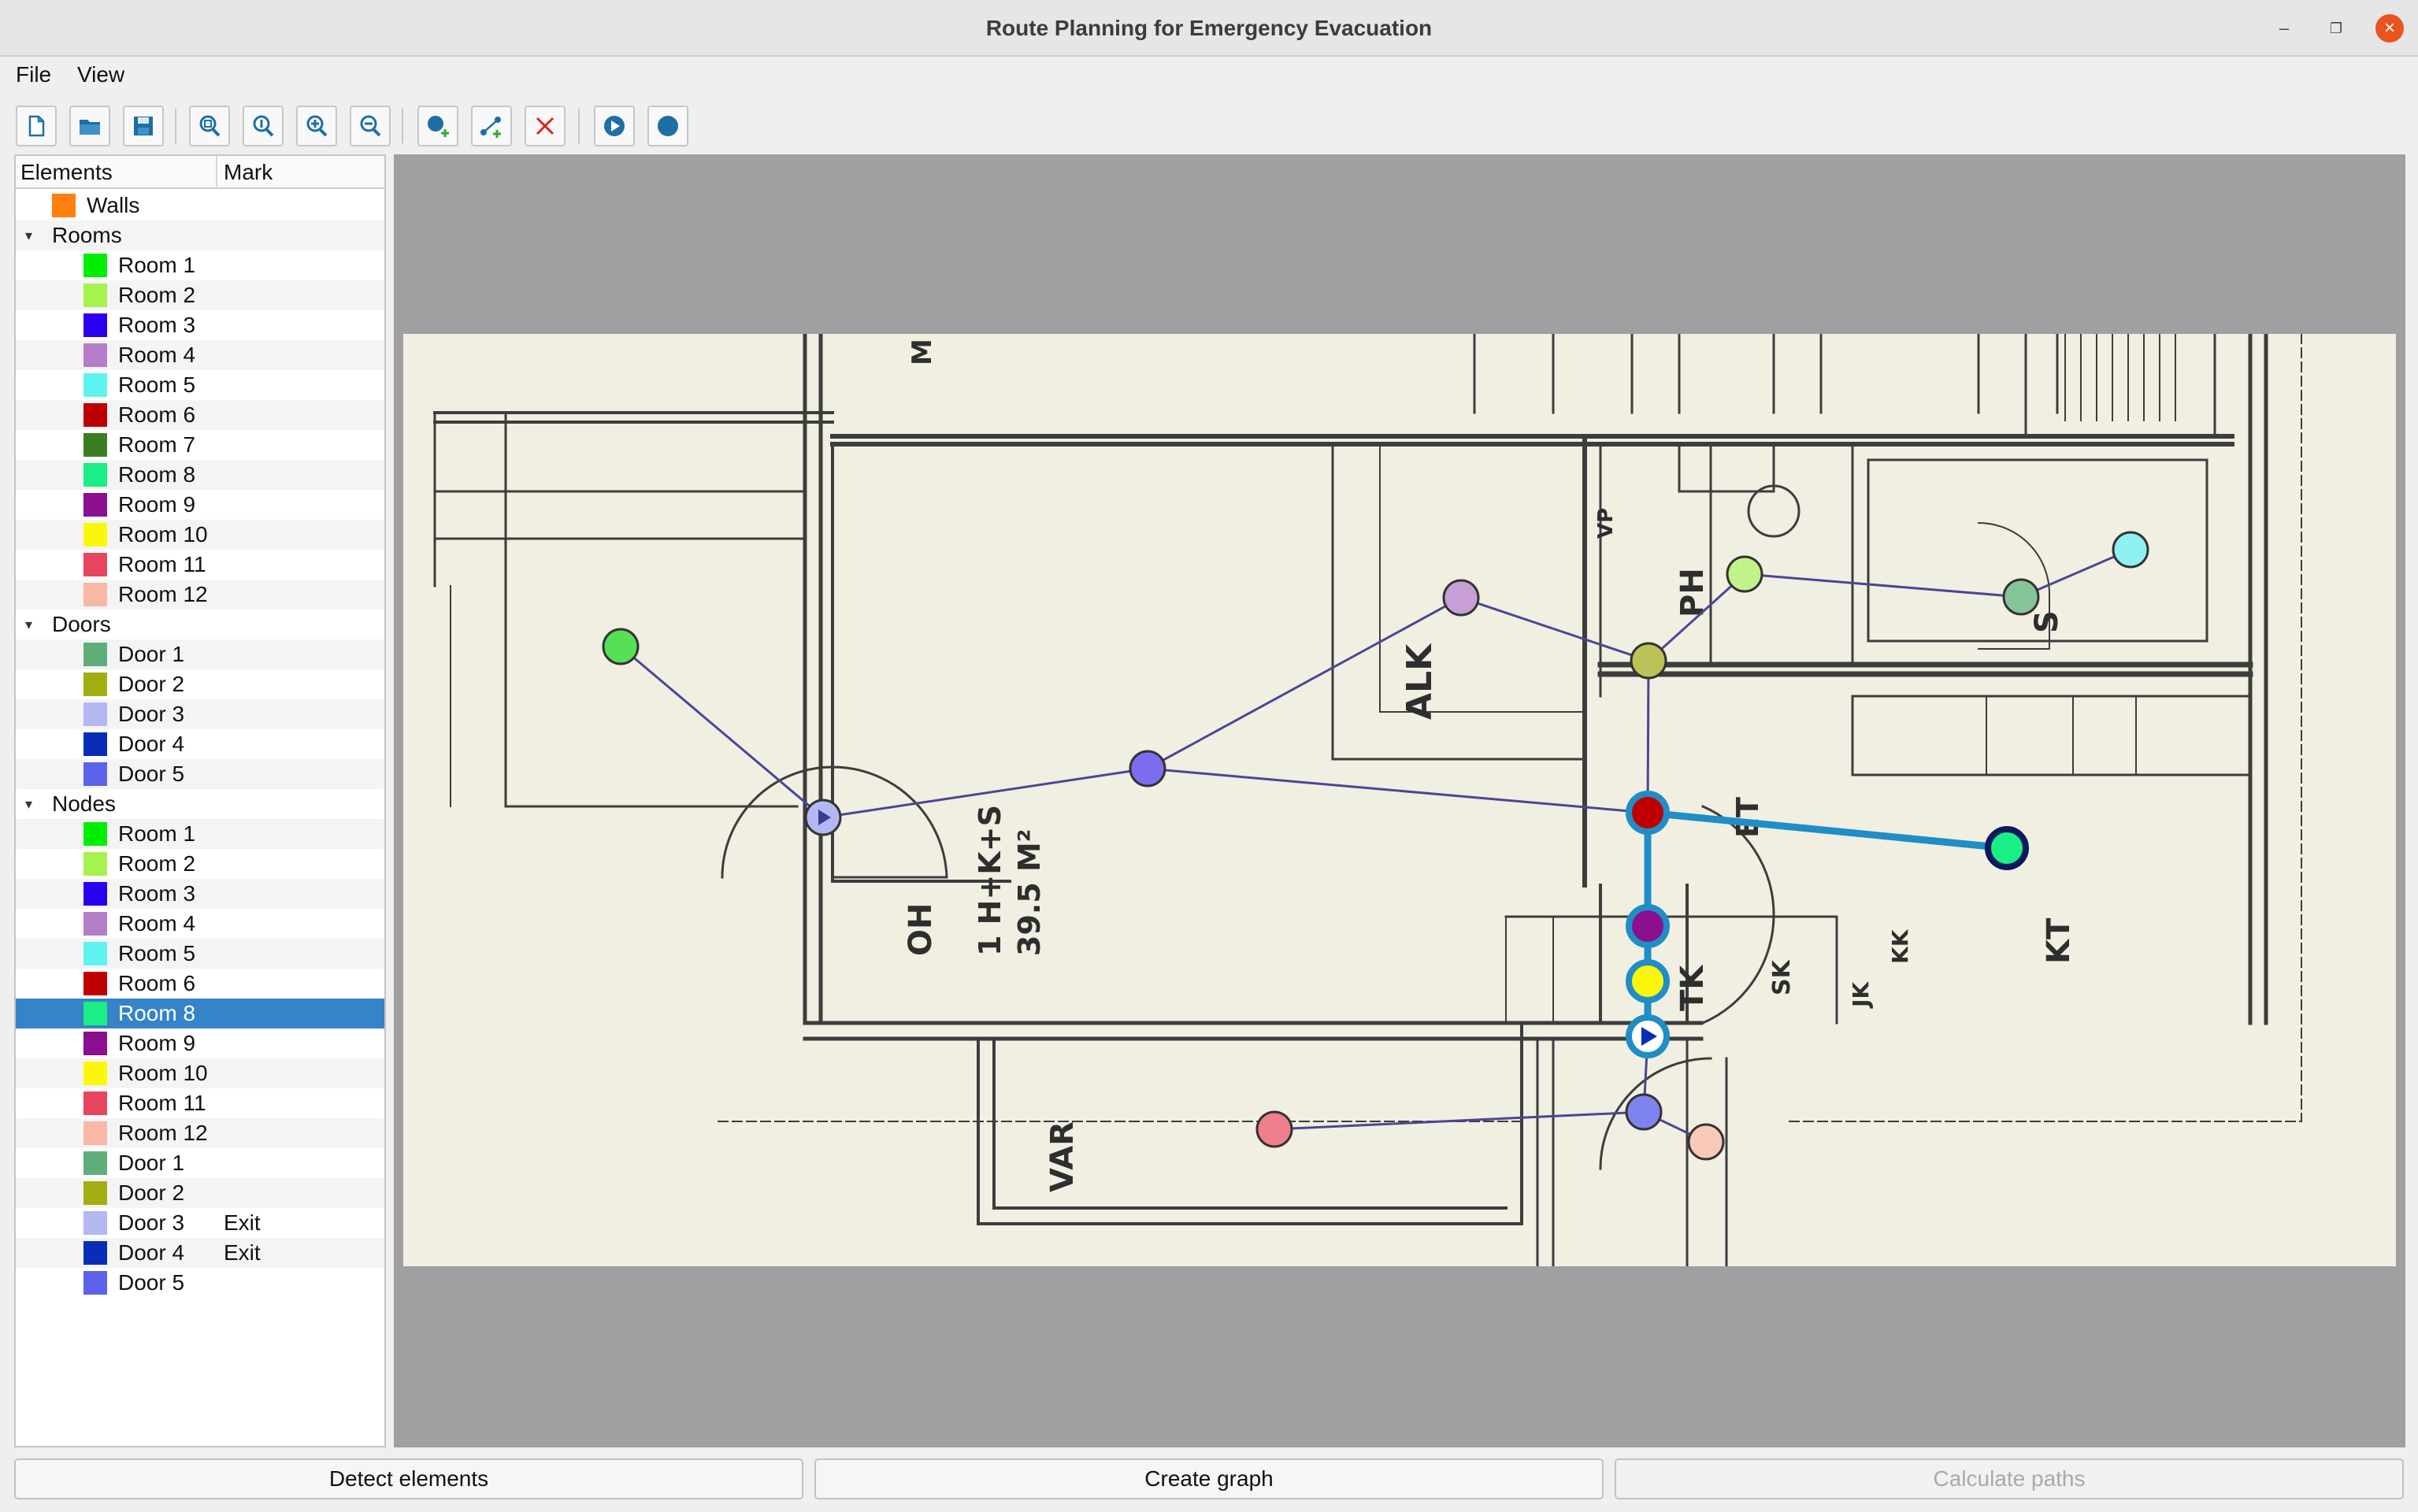 The image size is (2418, 1512). I want to click on tree-item-room: Room 7, so click(200, 445).